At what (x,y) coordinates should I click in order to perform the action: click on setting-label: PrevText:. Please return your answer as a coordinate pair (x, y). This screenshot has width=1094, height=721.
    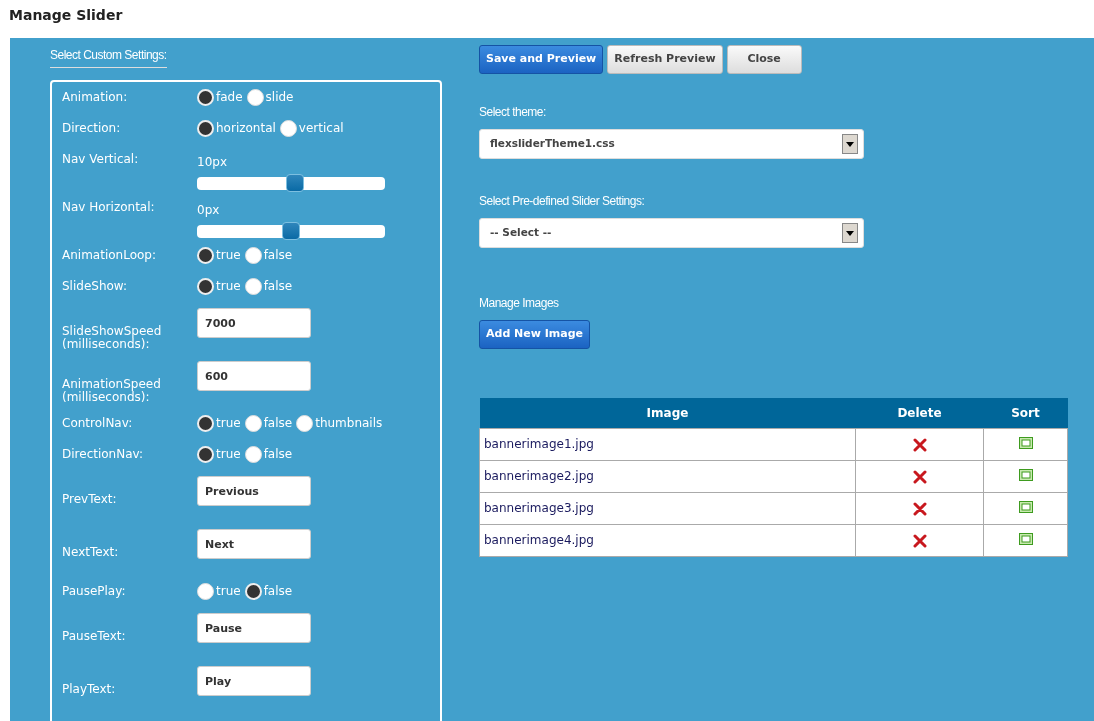
    Looking at the image, I should click on (90, 499).